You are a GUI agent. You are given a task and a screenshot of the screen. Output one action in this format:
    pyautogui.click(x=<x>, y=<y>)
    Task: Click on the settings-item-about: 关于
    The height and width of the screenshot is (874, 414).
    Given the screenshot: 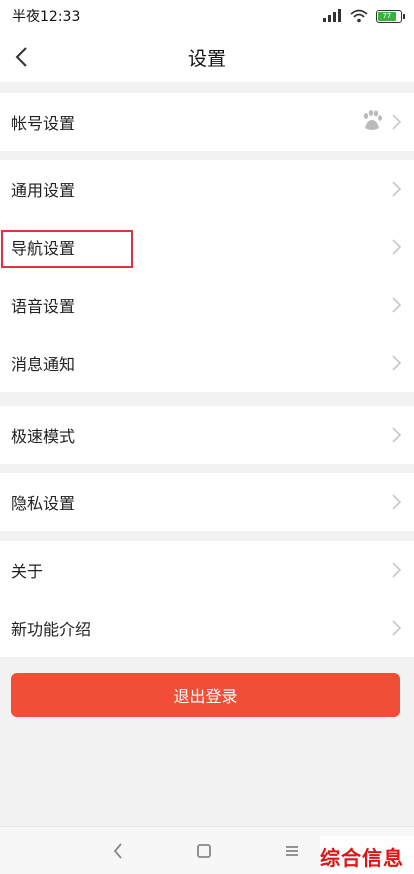 What is the action you would take?
    pyautogui.click(x=207, y=570)
    